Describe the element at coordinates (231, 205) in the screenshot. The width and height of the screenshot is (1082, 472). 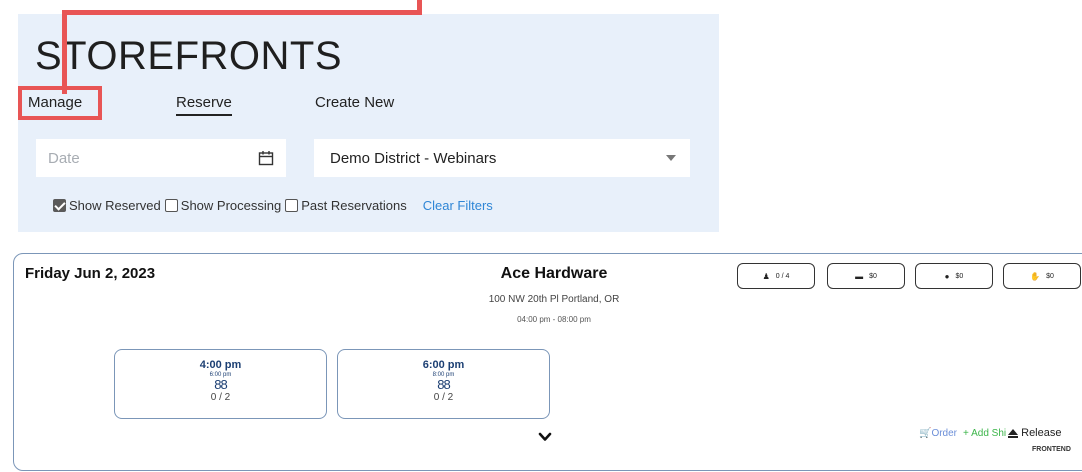
I see `show-processing-label: Show Processing` at that location.